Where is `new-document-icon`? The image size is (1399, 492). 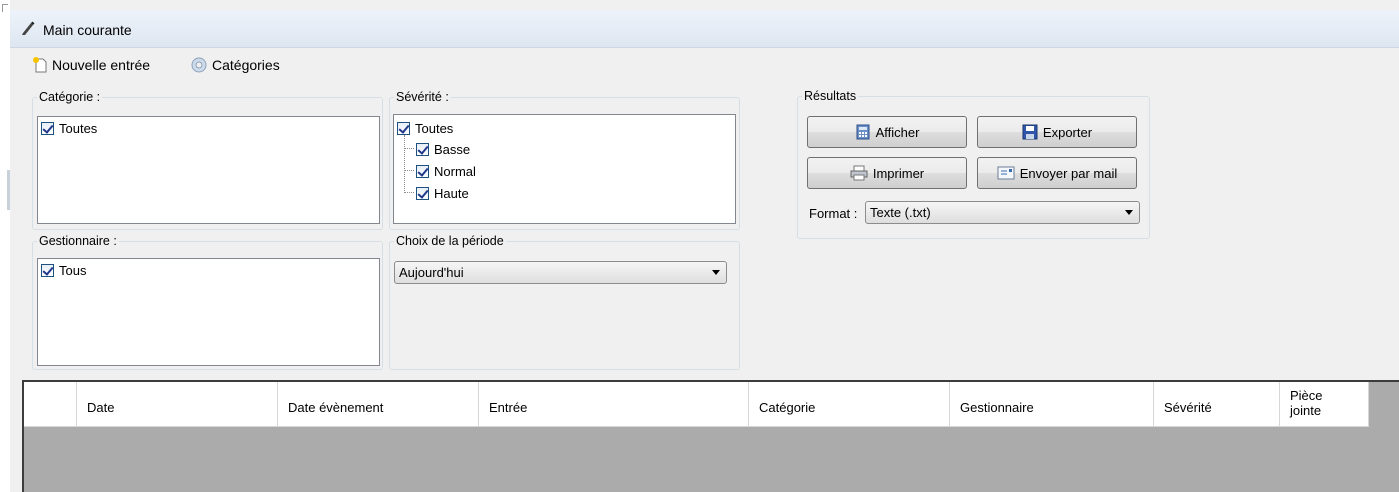 new-document-icon is located at coordinates (40, 65).